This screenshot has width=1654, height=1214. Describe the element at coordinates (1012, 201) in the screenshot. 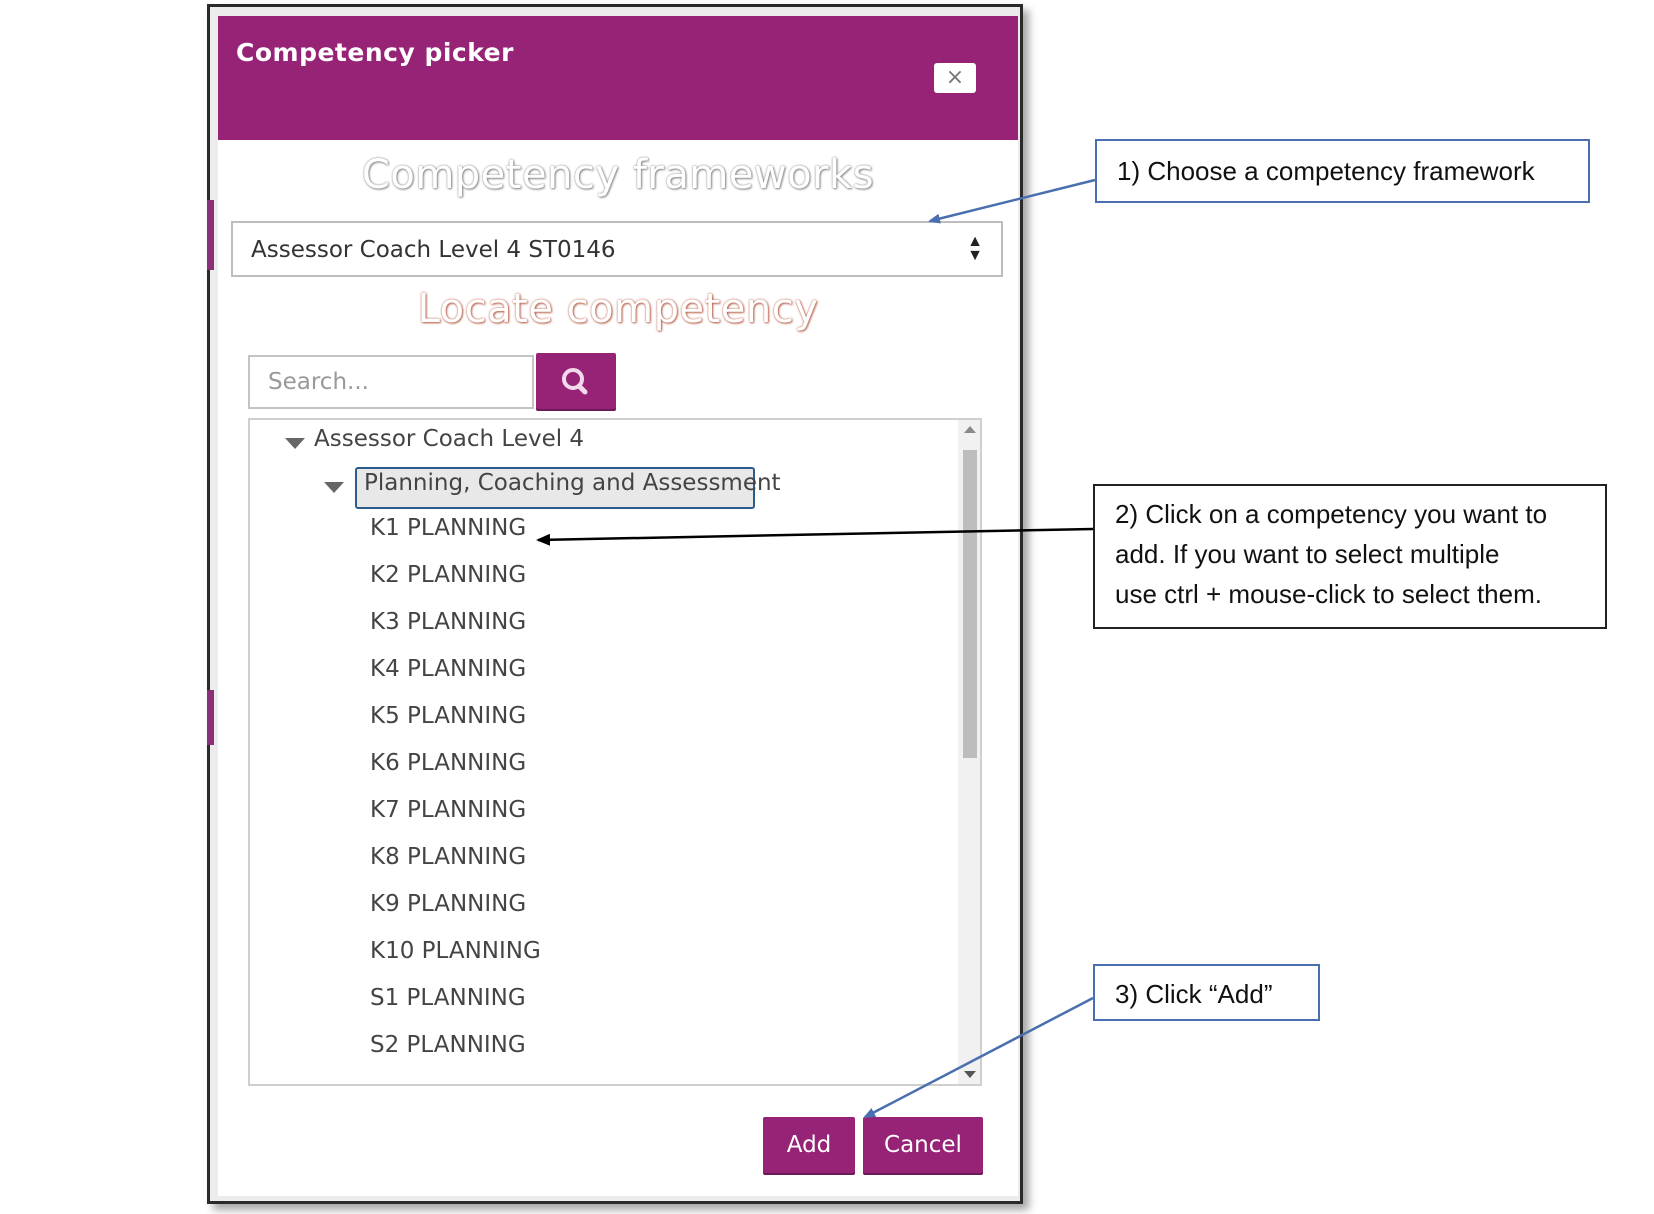

I see `arrow-to-framework-select` at that location.